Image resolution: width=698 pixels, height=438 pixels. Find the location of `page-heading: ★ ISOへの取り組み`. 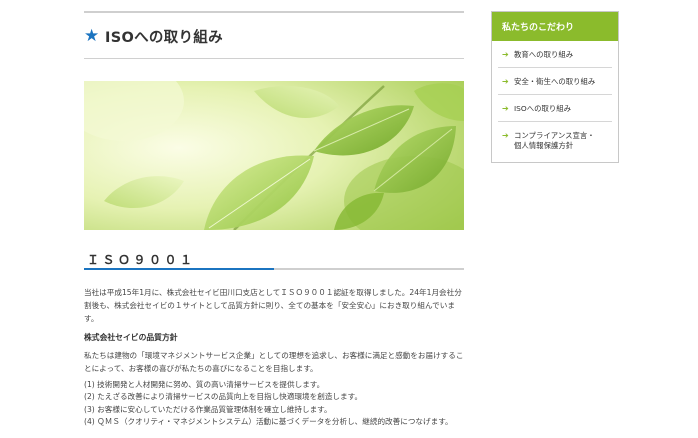

page-heading: ★ ISOへの取り組み is located at coordinates (153, 36).